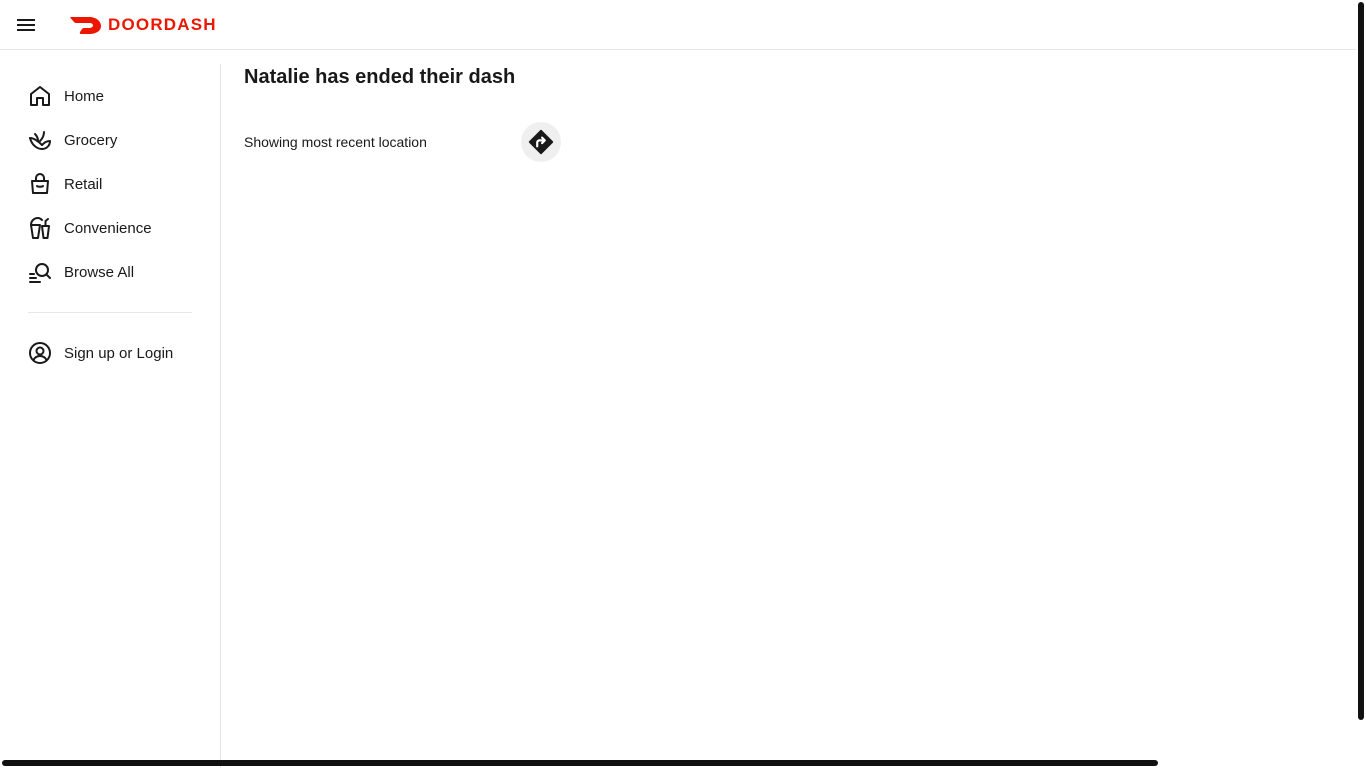 This screenshot has width=1366, height=768. What do you see at coordinates (113, 184) in the screenshot?
I see `sidebar-item-retail: Retail` at bounding box center [113, 184].